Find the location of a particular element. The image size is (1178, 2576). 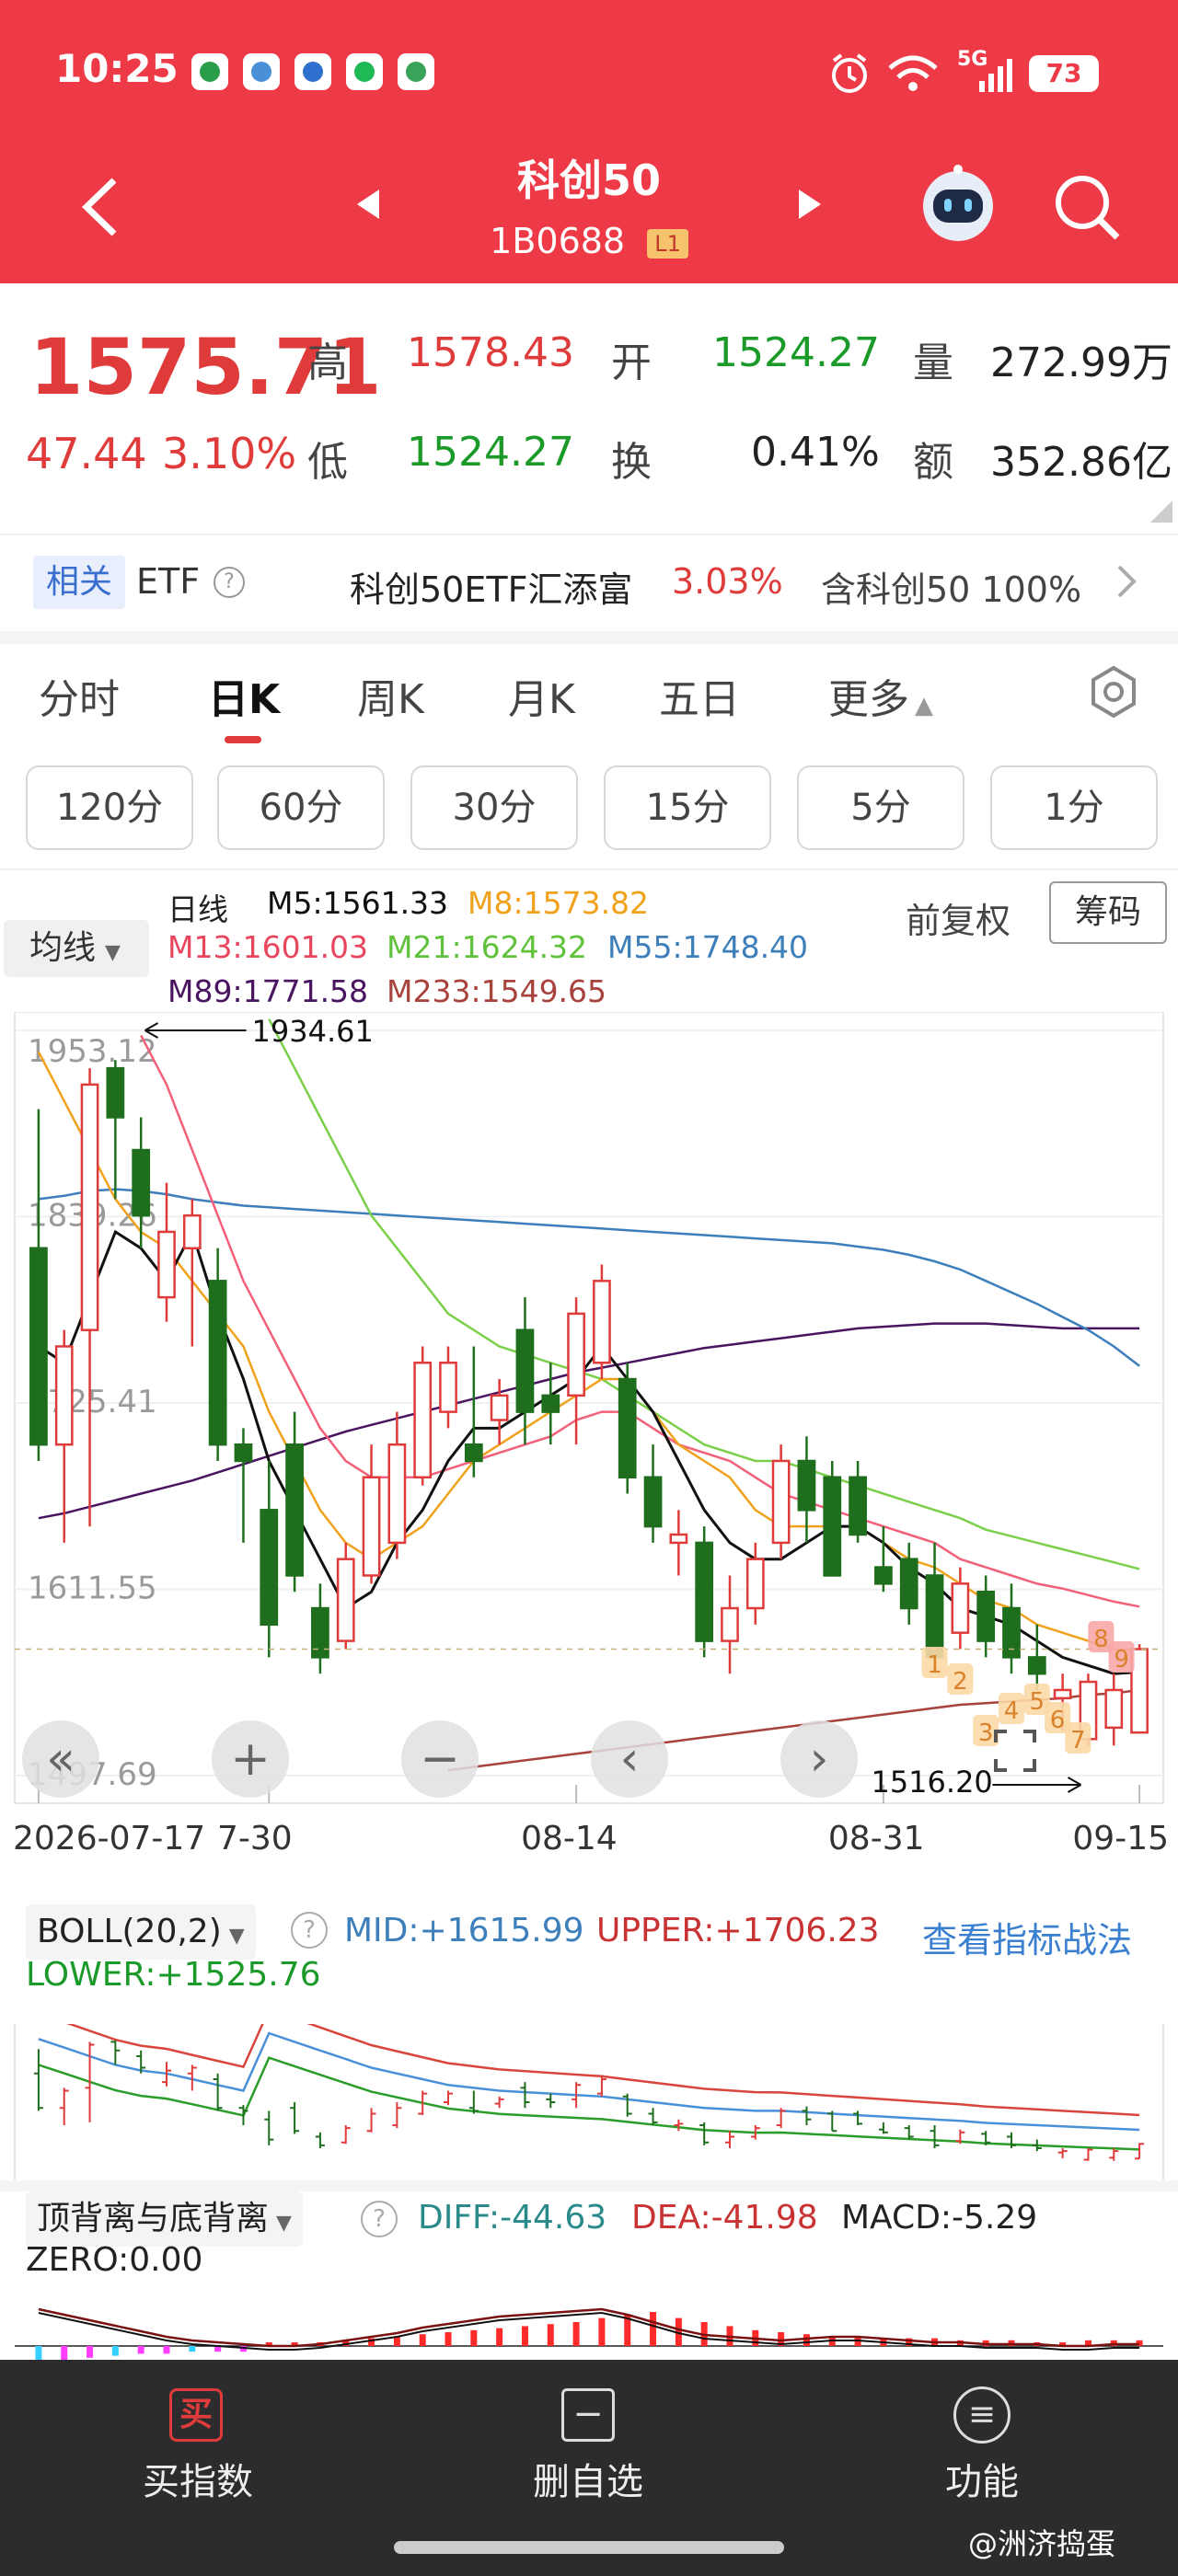

indicator-strategy-link: 查看指标战法 is located at coordinates (1027, 1937).